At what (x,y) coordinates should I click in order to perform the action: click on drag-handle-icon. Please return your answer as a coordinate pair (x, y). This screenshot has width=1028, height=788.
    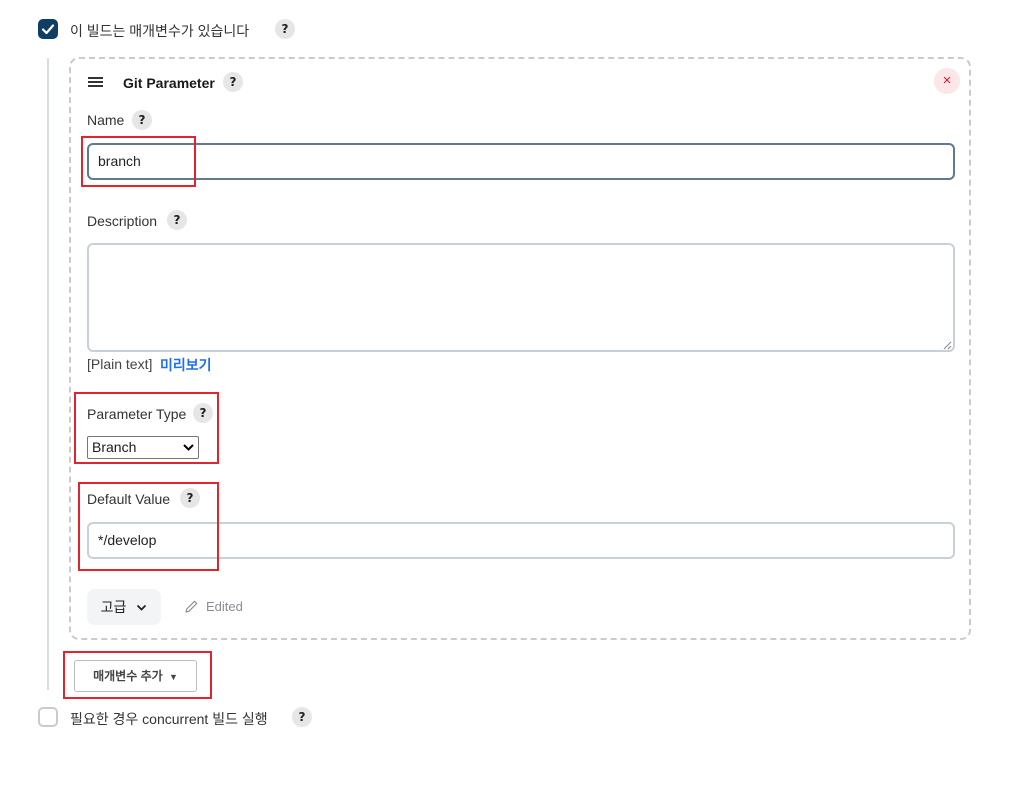
    Looking at the image, I should click on (96, 82).